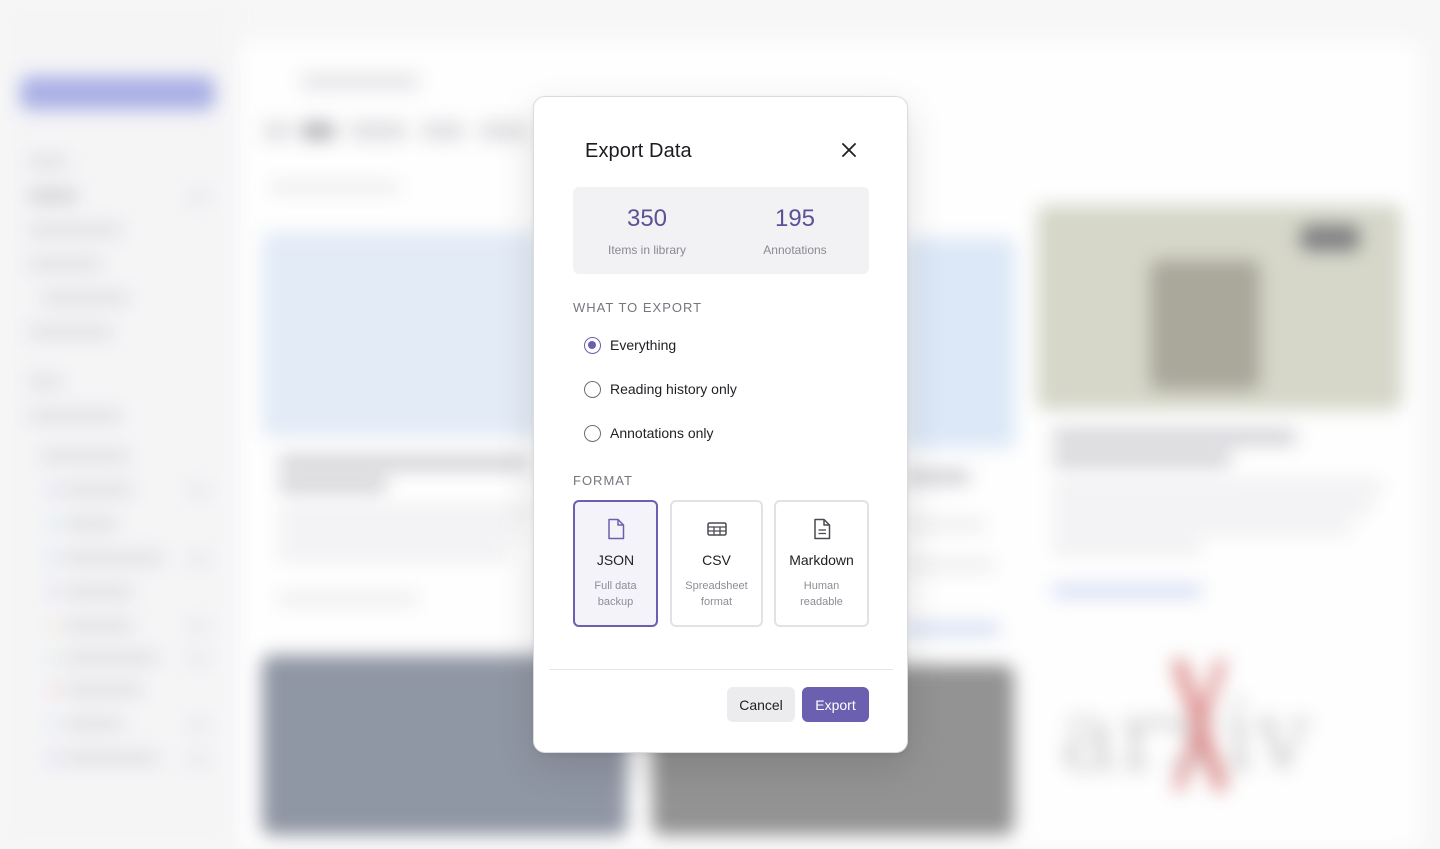 The width and height of the screenshot is (1440, 849). What do you see at coordinates (821, 560) in the screenshot?
I see `format-name: Markdown` at bounding box center [821, 560].